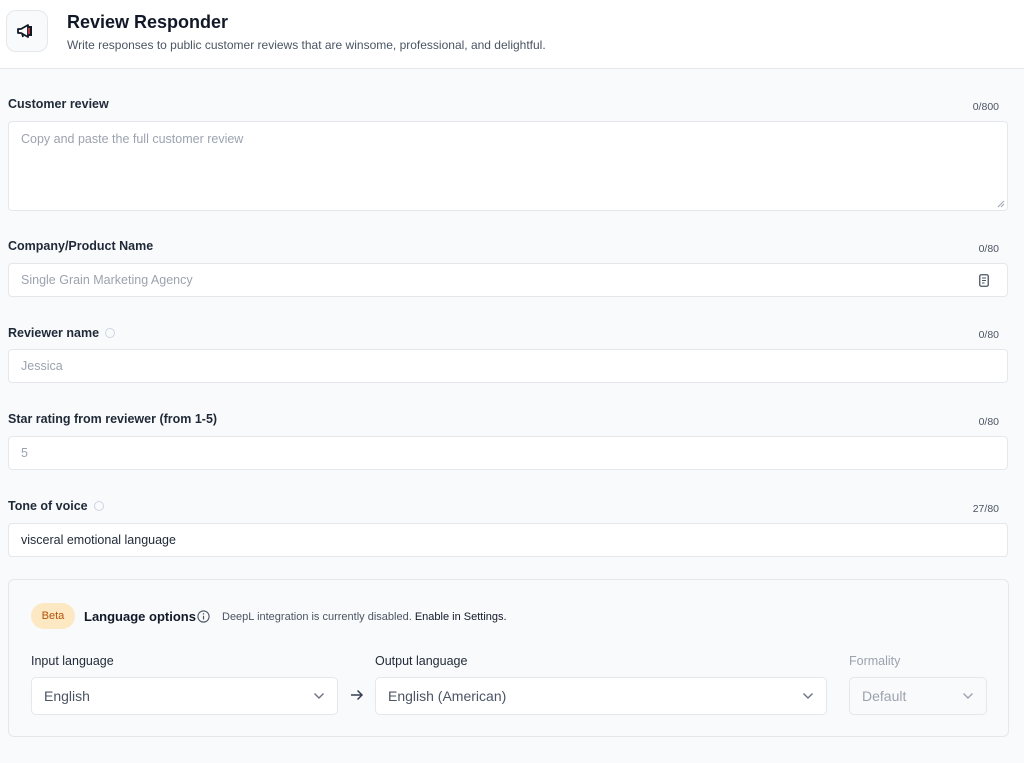  Describe the element at coordinates (53, 616) in the screenshot. I see `beta-badge: Beta` at that location.